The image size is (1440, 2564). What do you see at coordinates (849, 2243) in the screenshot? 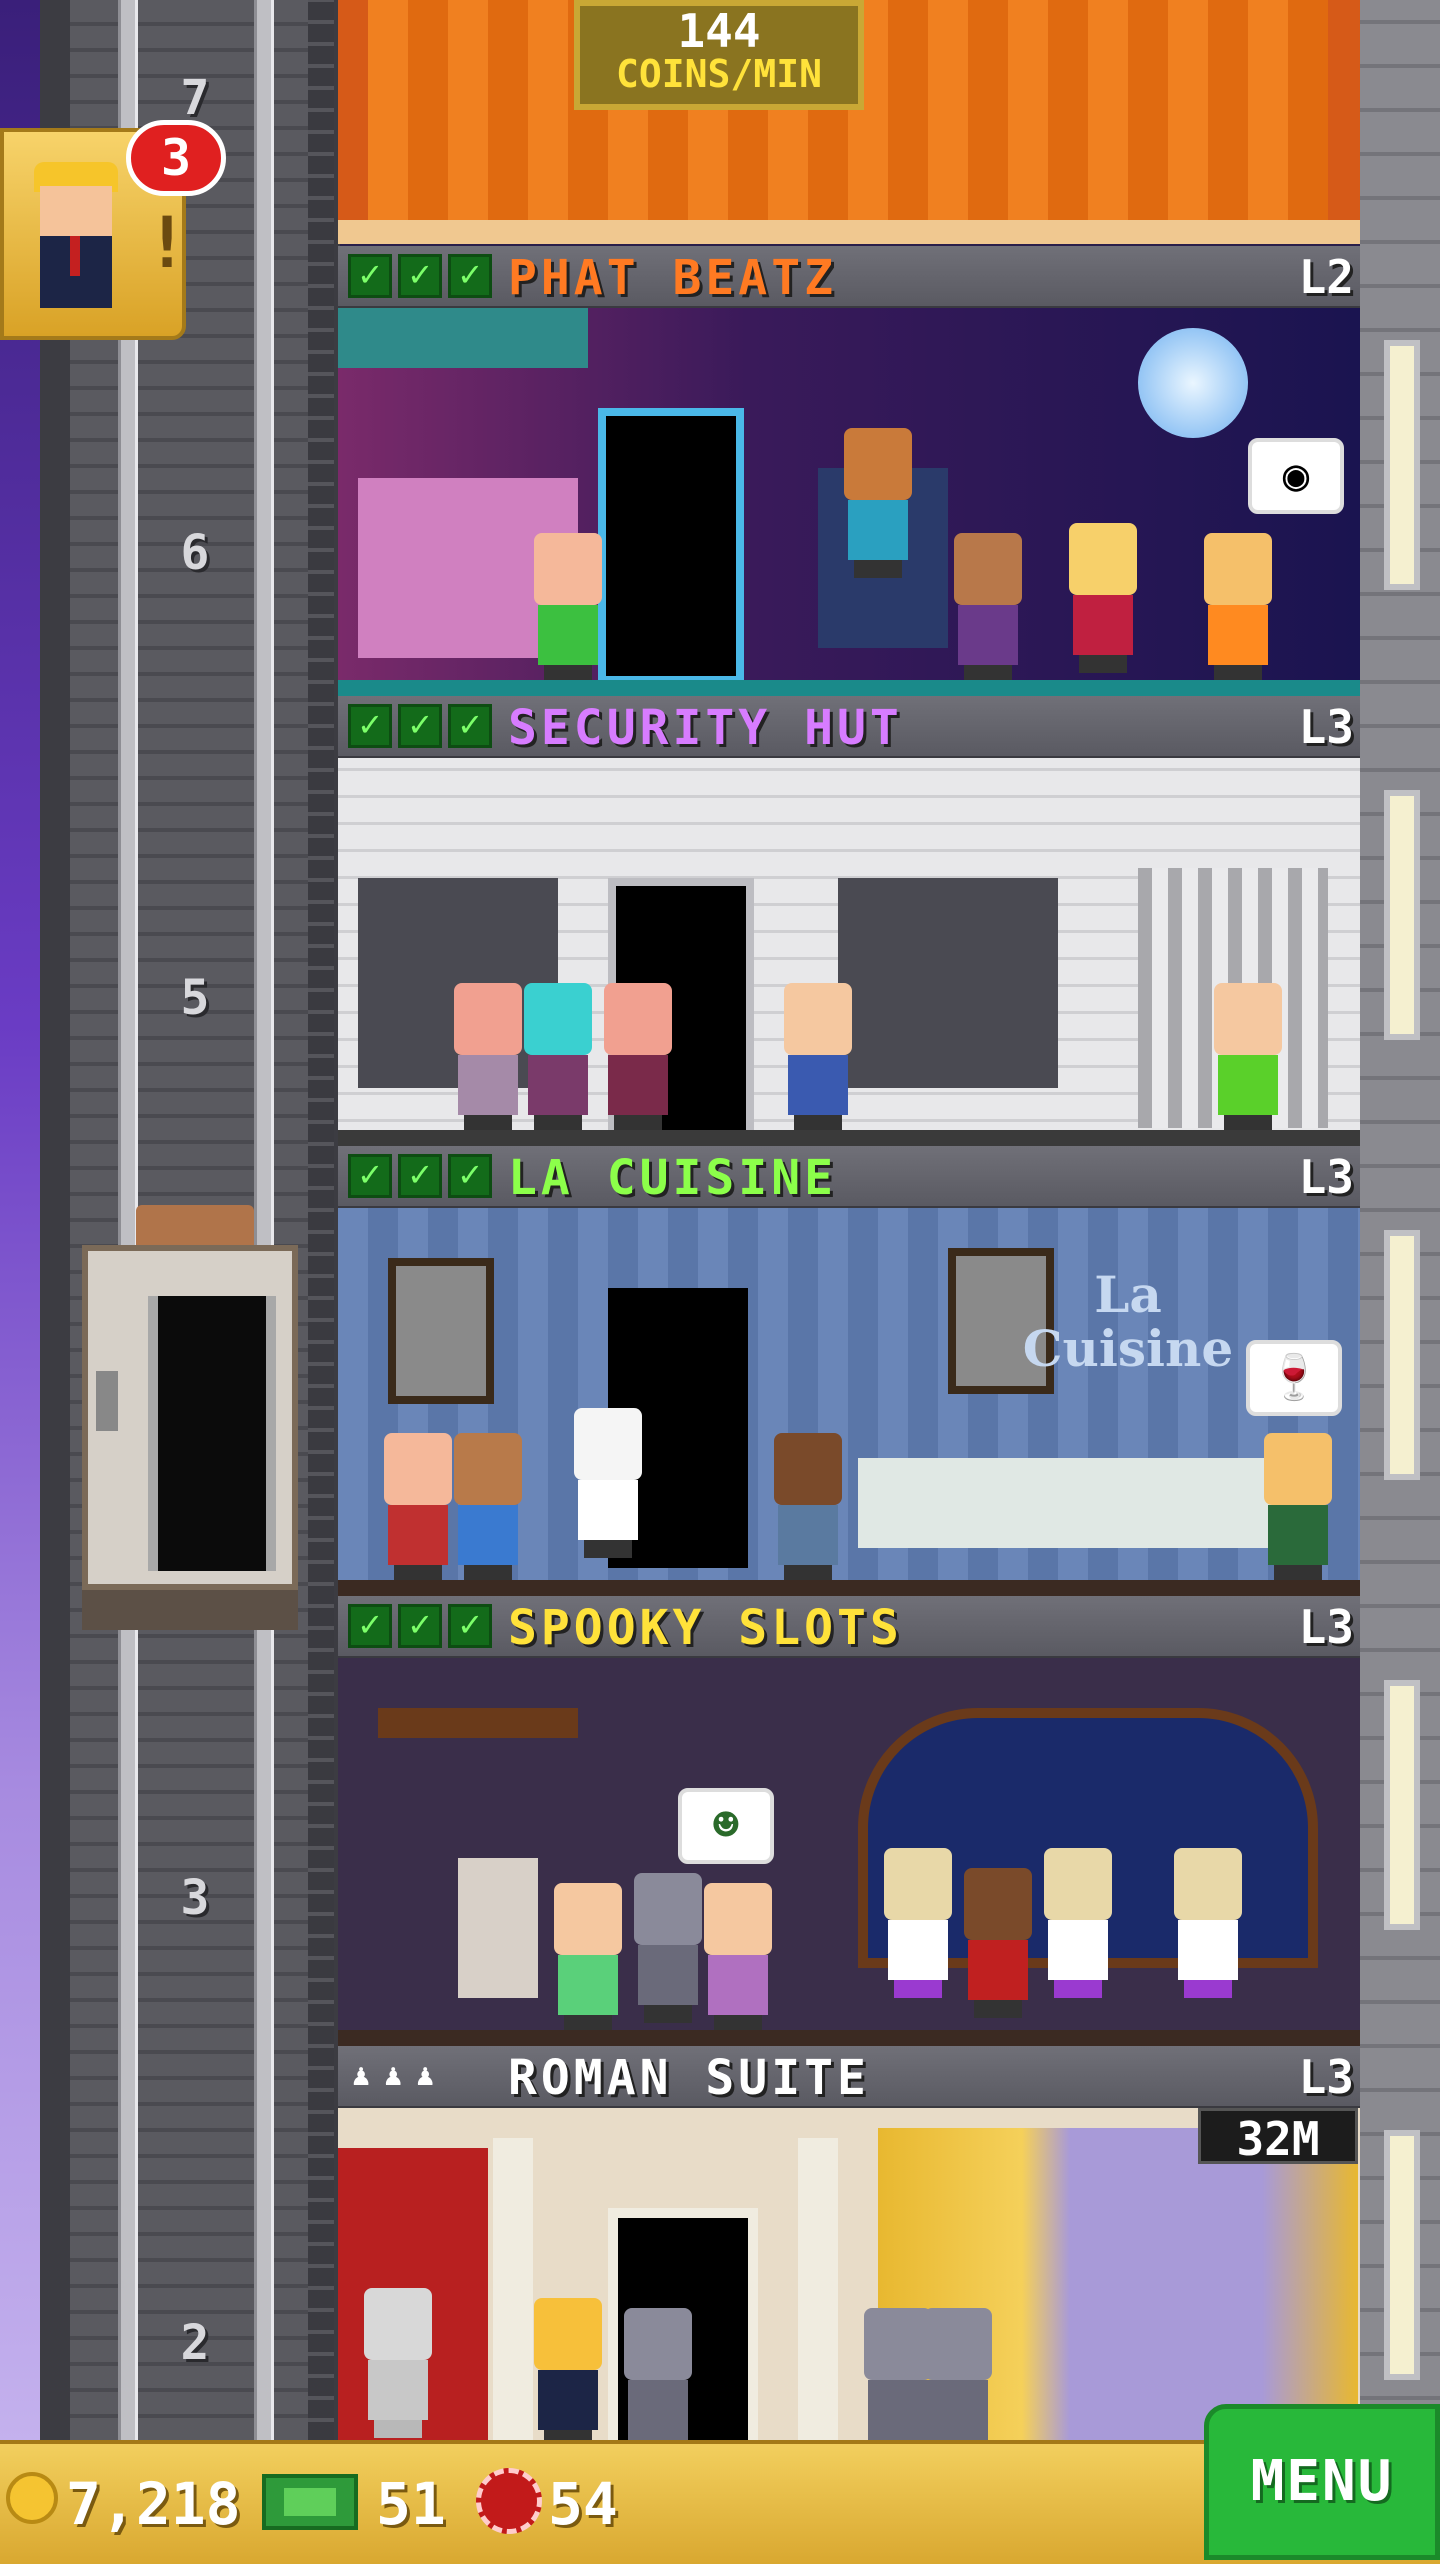
I see `floor-roman-suite: ♟ ♟ ♟ ROMAN SUITE L3 32M` at bounding box center [849, 2243].